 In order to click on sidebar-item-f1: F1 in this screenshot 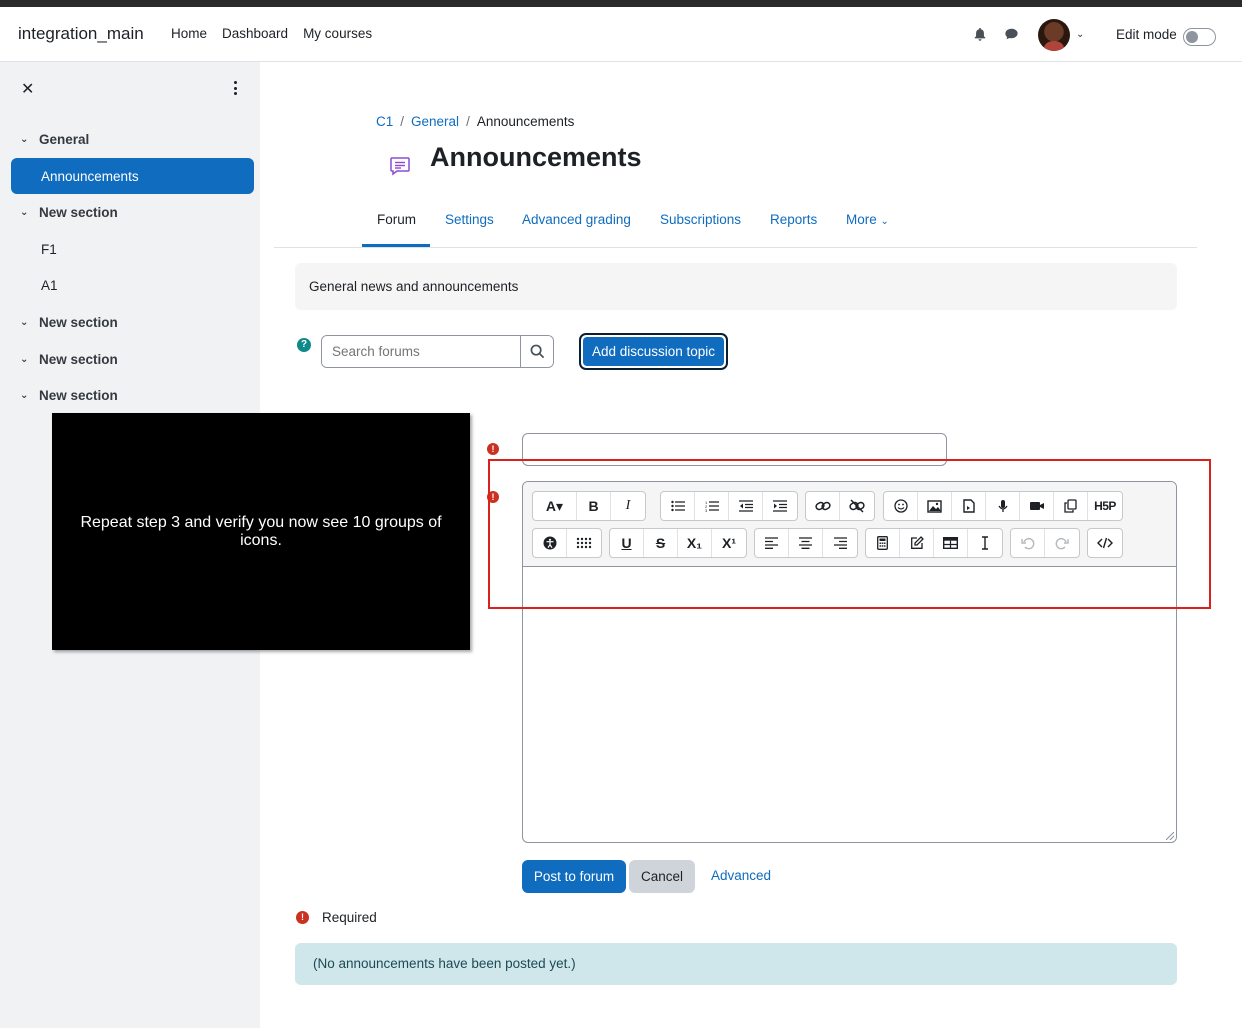, I will do `click(132, 249)`.